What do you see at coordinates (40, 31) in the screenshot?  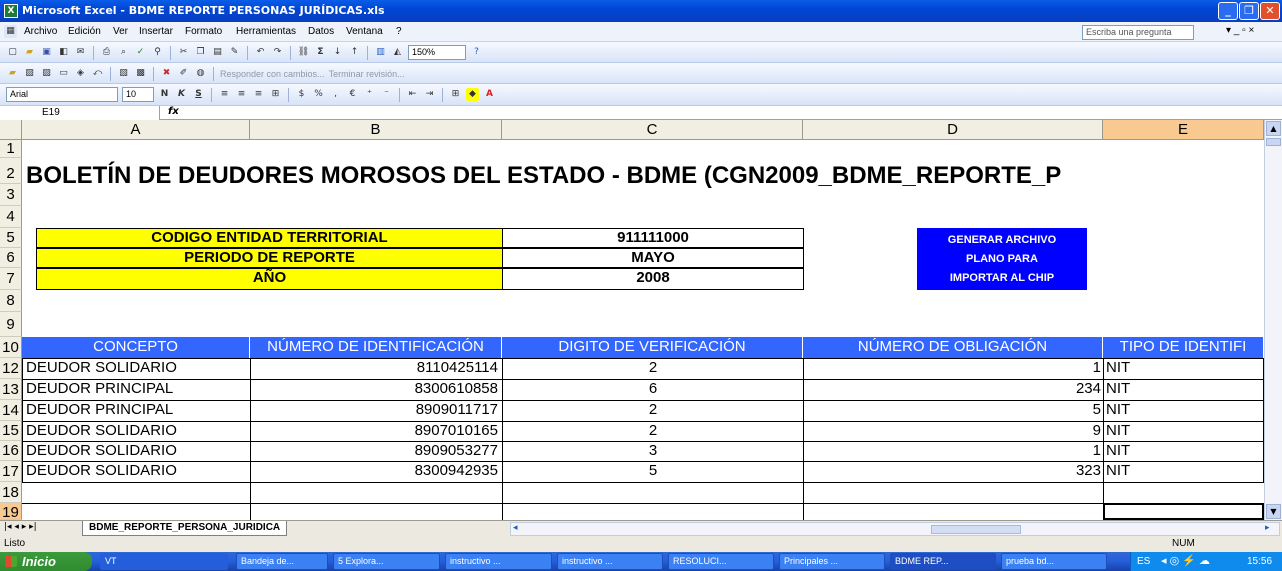 I see `menu-archivo: Archivo` at bounding box center [40, 31].